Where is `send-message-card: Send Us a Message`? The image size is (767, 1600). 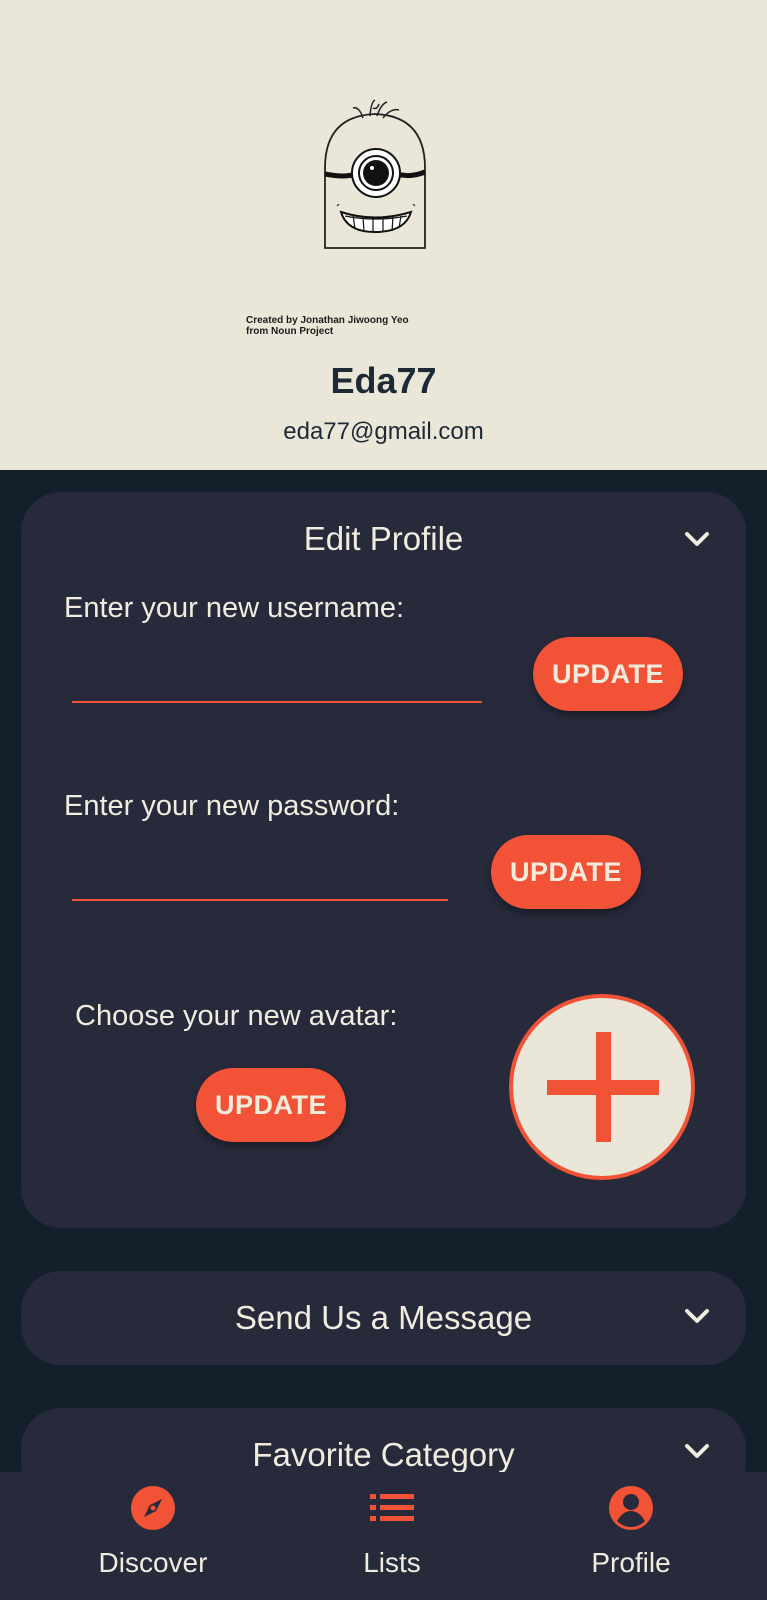
send-message-card: Send Us a Message is located at coordinates (383, 1318).